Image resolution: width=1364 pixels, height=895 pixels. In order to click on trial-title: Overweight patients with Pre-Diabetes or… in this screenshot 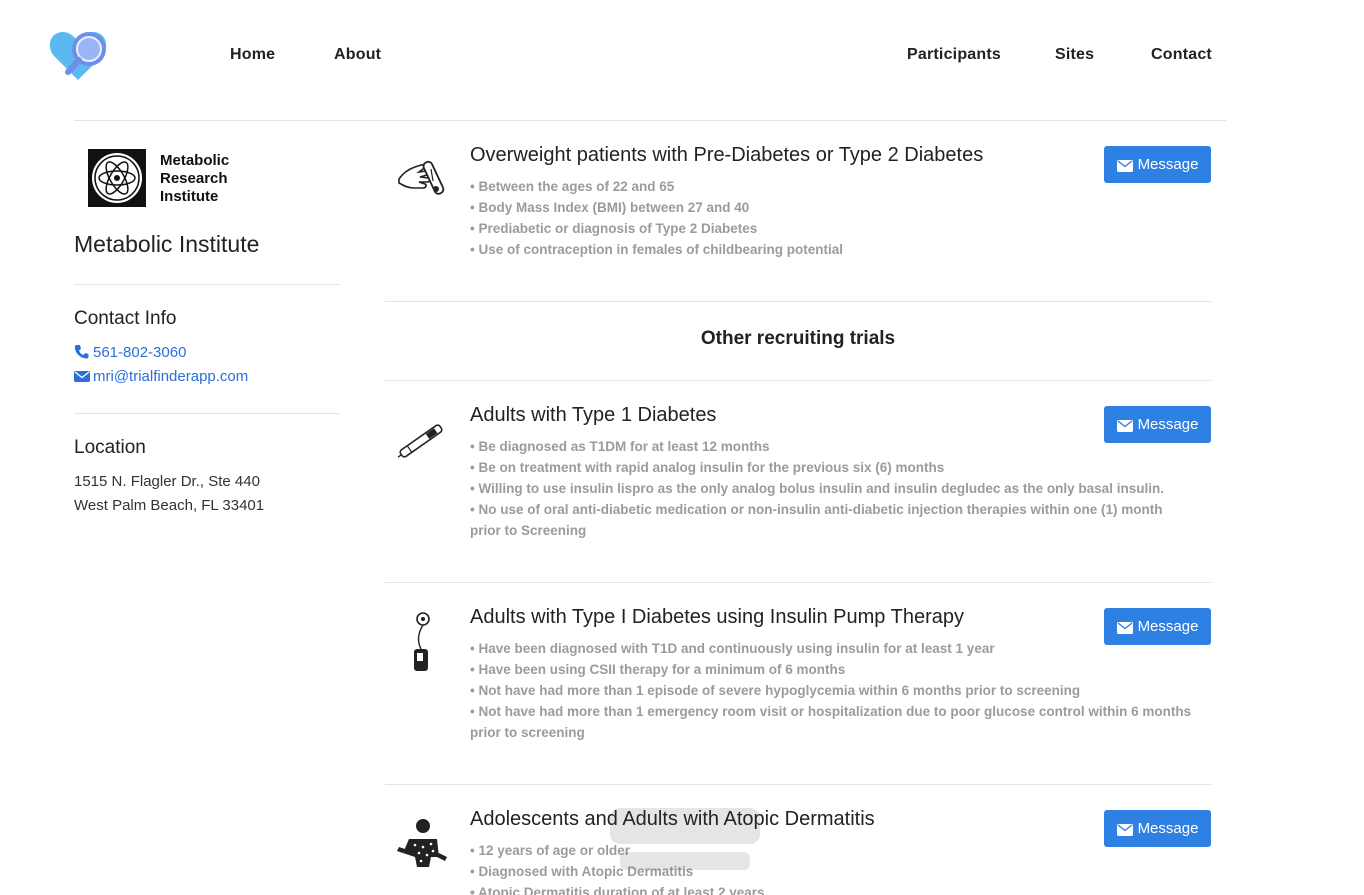, I will do `click(726, 155)`.